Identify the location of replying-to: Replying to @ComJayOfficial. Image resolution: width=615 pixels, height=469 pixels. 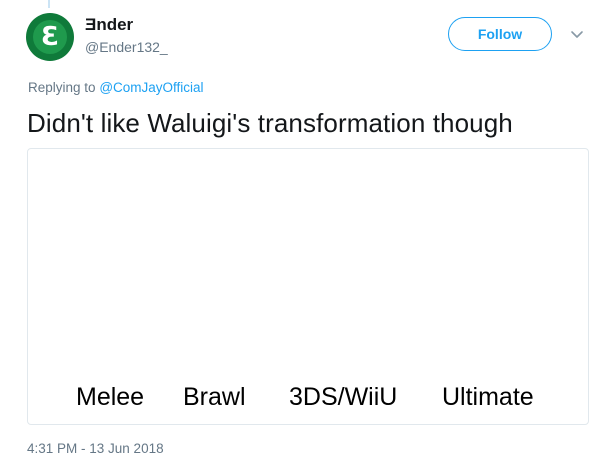
(116, 87).